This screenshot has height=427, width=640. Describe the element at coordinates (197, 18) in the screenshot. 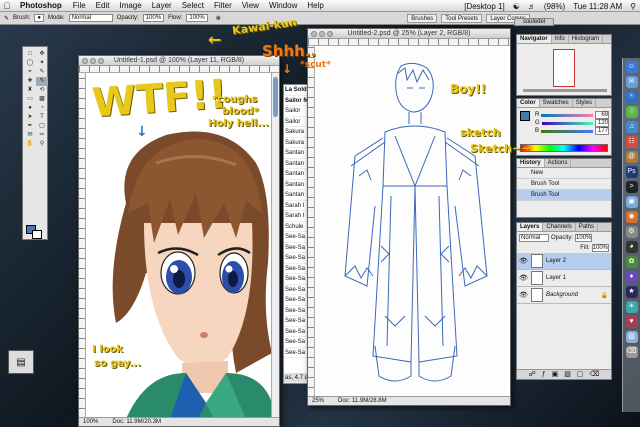

I see `flow-field: 100%` at that location.